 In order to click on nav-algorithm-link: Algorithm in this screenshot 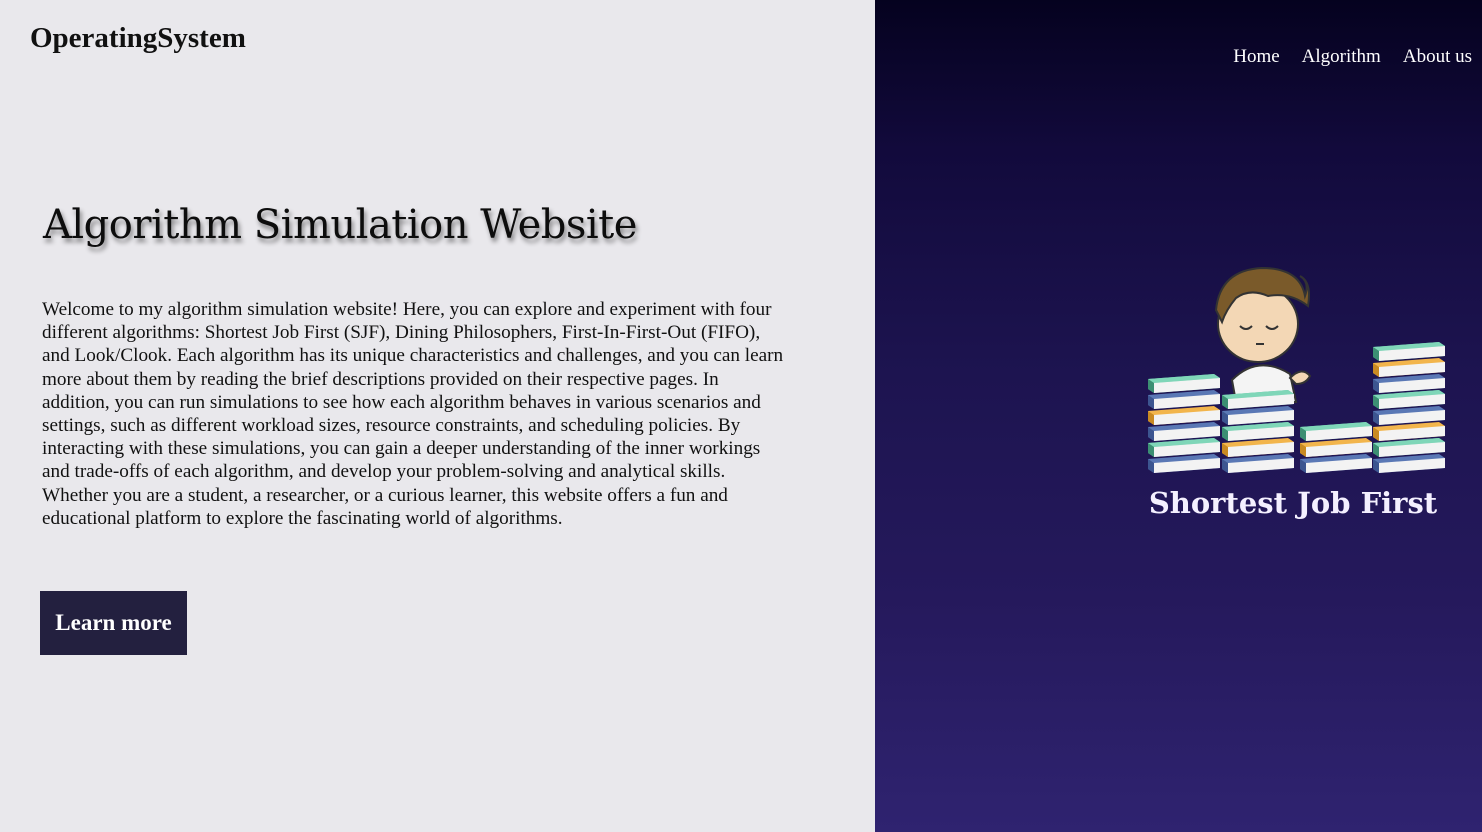, I will do `click(1341, 57)`.